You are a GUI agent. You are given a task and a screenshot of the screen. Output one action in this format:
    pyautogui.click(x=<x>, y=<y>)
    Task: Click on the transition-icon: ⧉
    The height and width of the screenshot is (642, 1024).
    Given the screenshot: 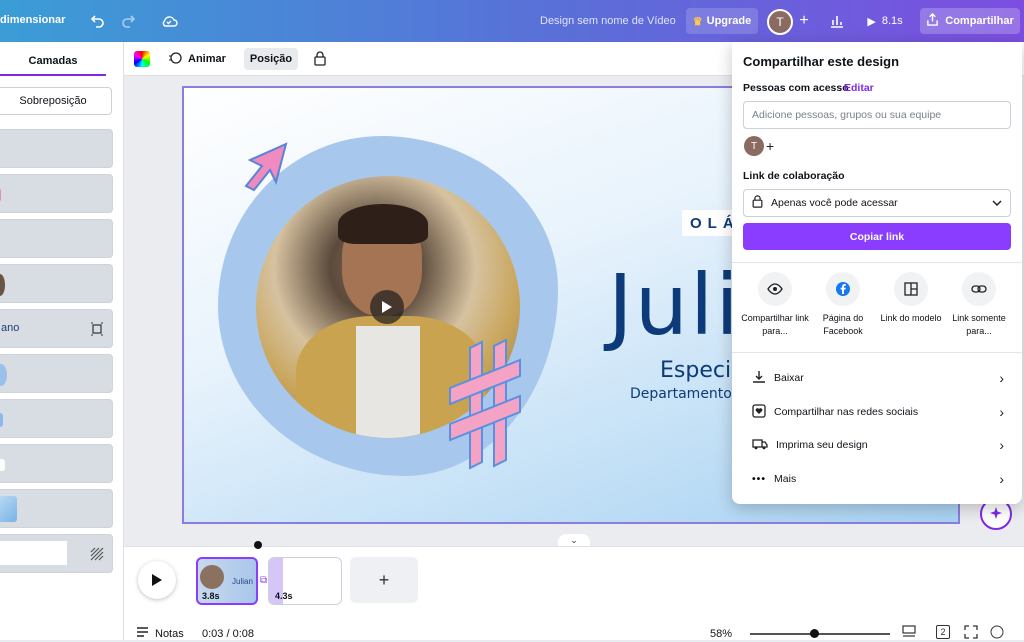 What is the action you would take?
    pyautogui.click(x=263, y=580)
    